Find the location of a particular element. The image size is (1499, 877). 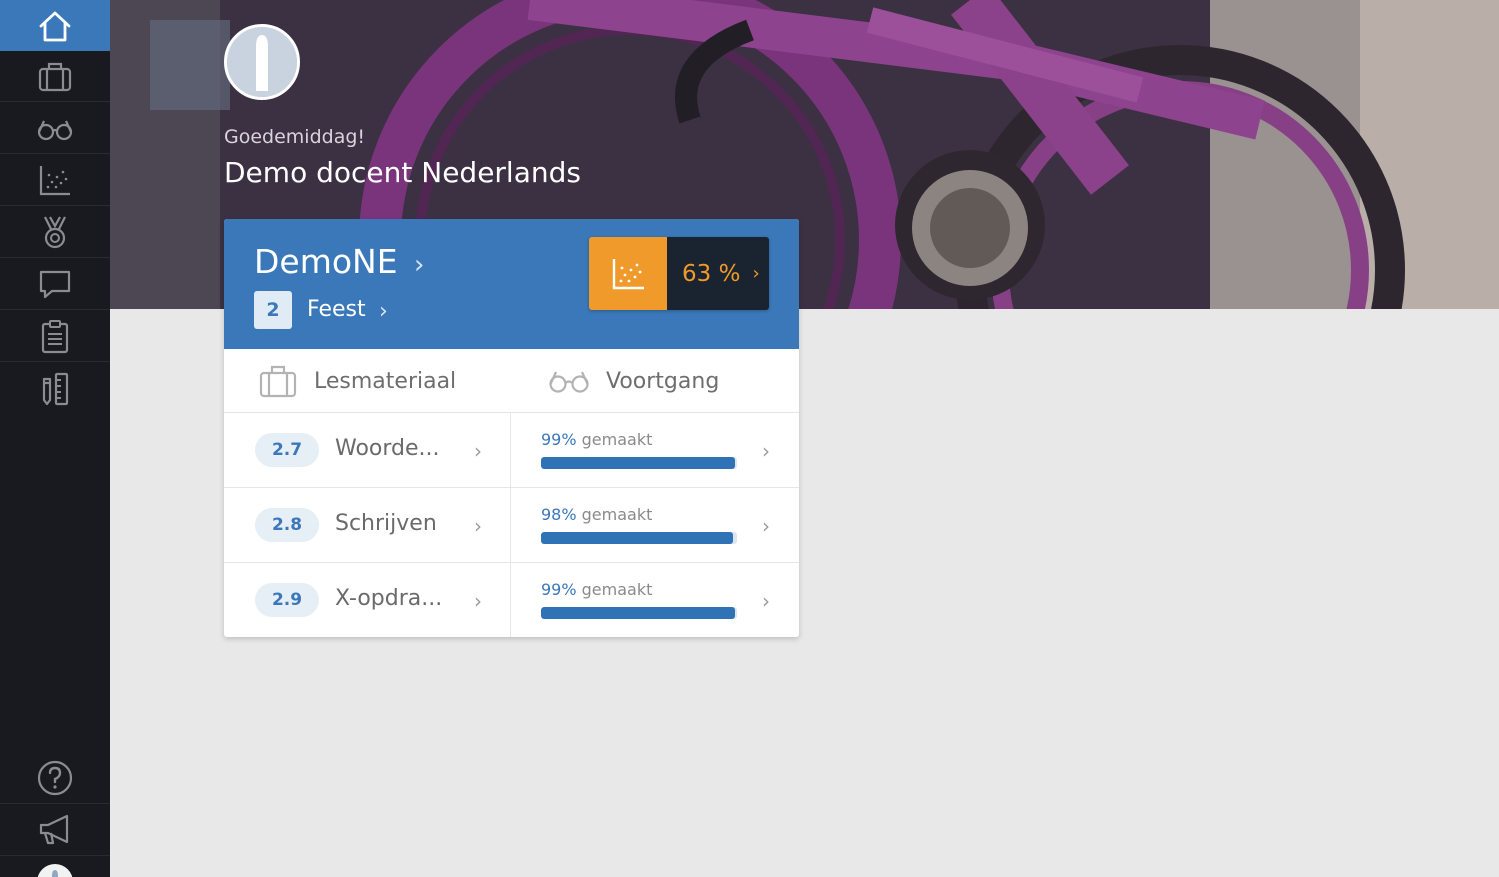

nav-tasks is located at coordinates (55, 336).